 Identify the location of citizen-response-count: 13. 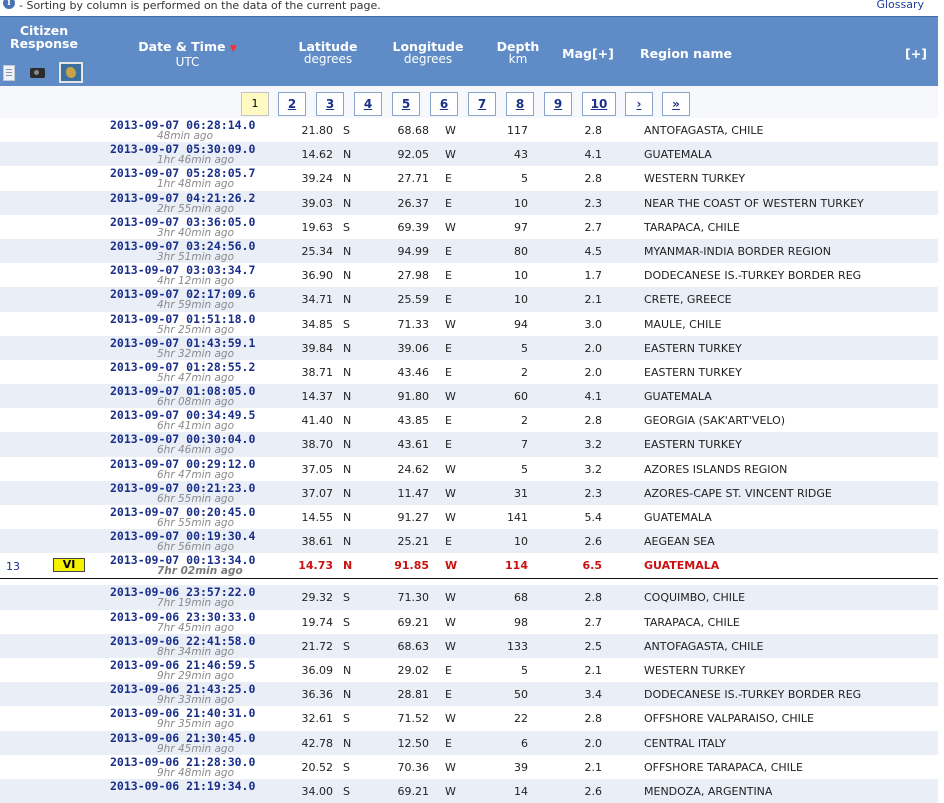
(13, 566).